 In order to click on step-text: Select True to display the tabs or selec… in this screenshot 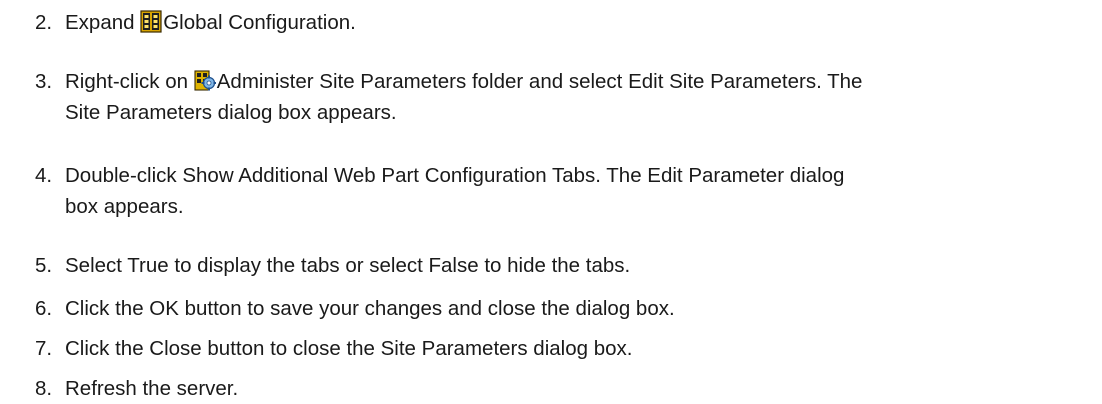, I will do `click(348, 265)`.